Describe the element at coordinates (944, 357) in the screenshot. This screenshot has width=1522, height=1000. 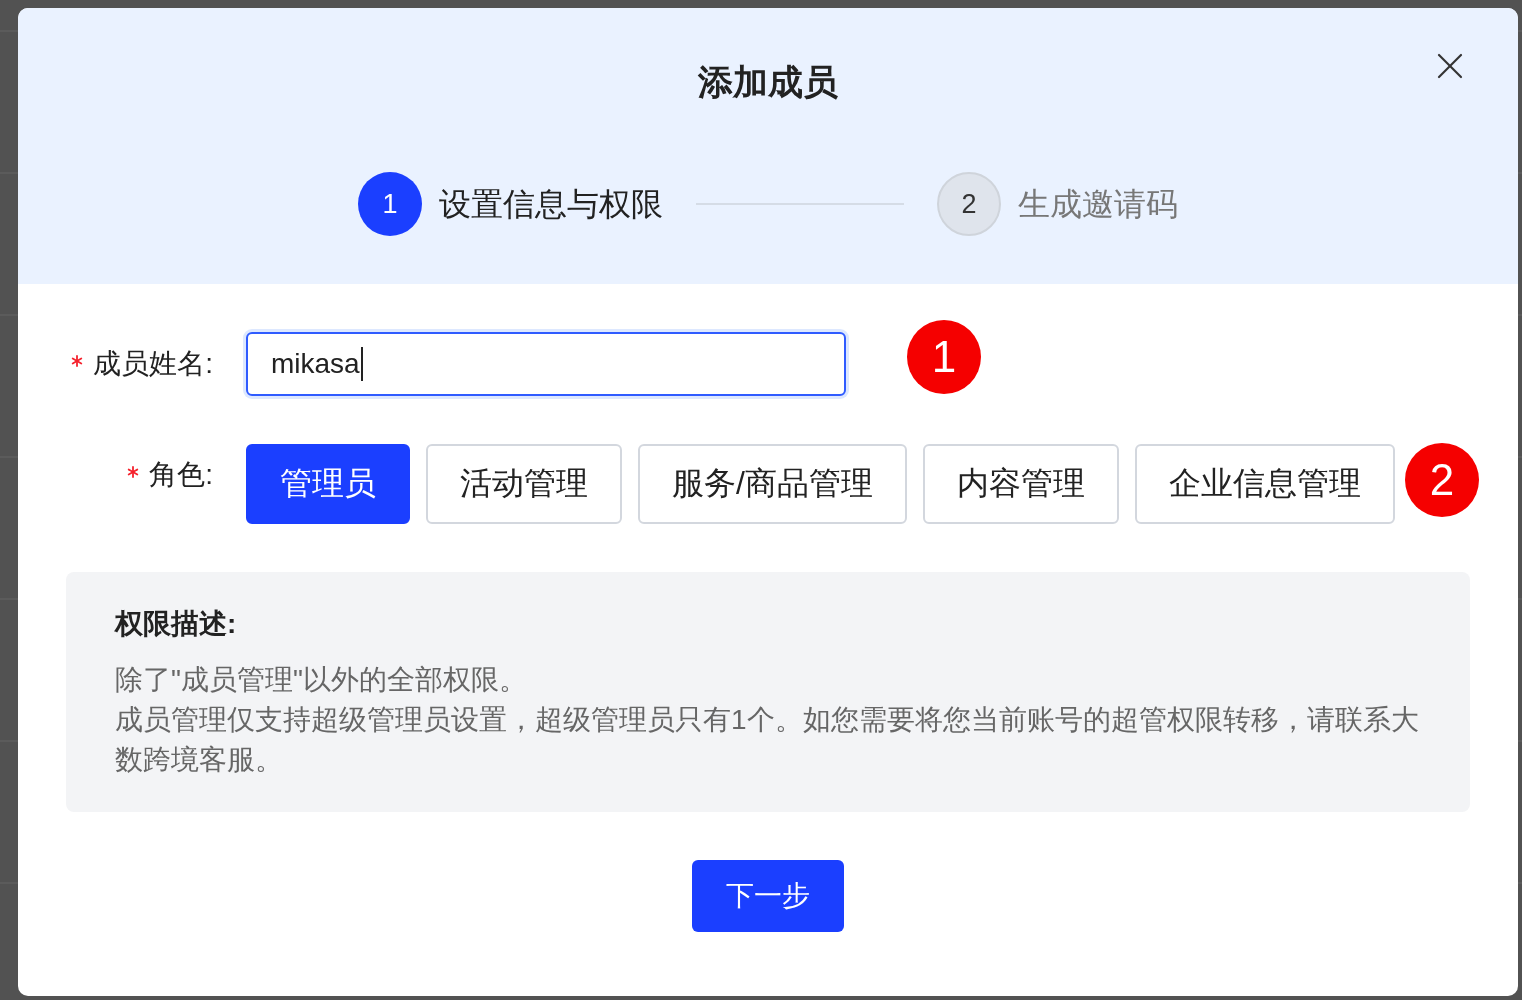
I see `annotation-marker: 1` at that location.